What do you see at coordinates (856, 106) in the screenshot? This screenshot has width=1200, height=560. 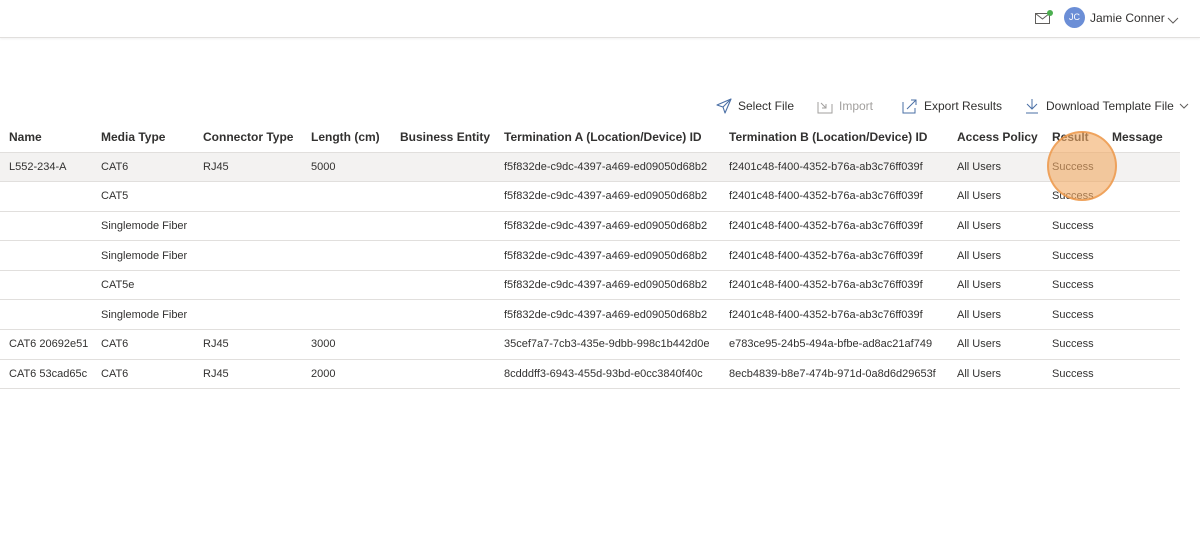 I see `import-label: Import` at bounding box center [856, 106].